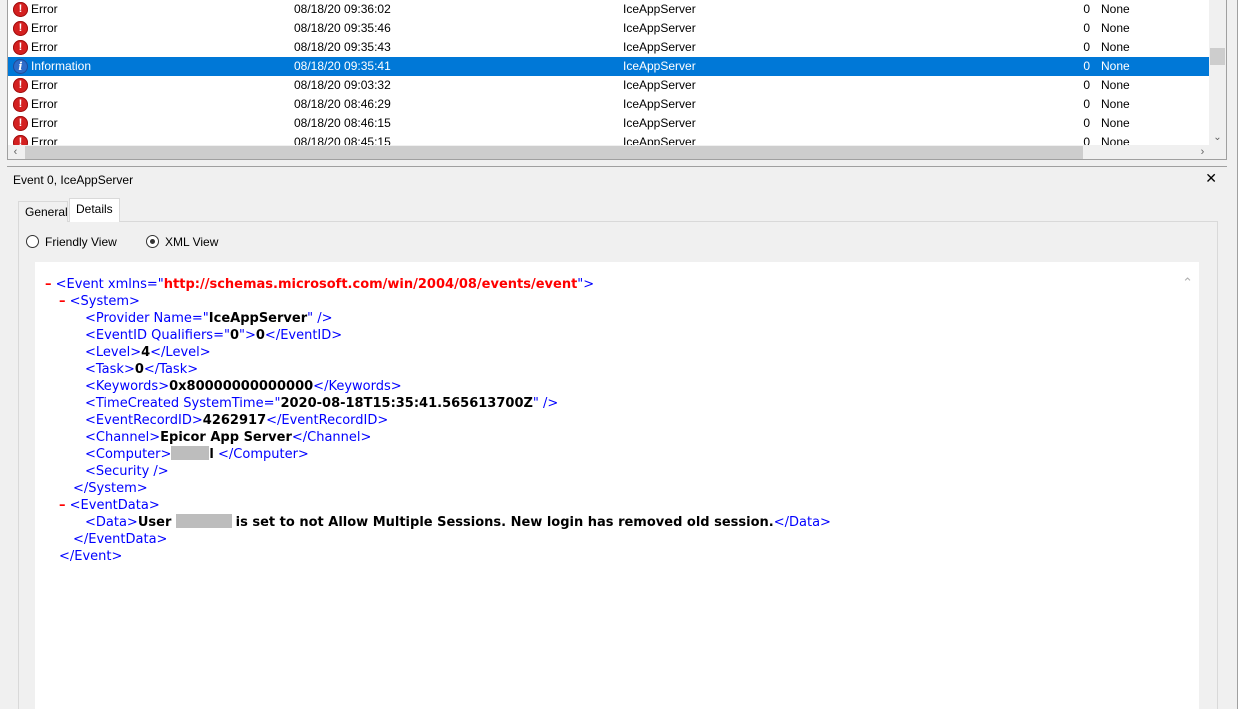 This screenshot has height=709, width=1238. I want to click on xml-tag: </Data>, so click(802, 522).